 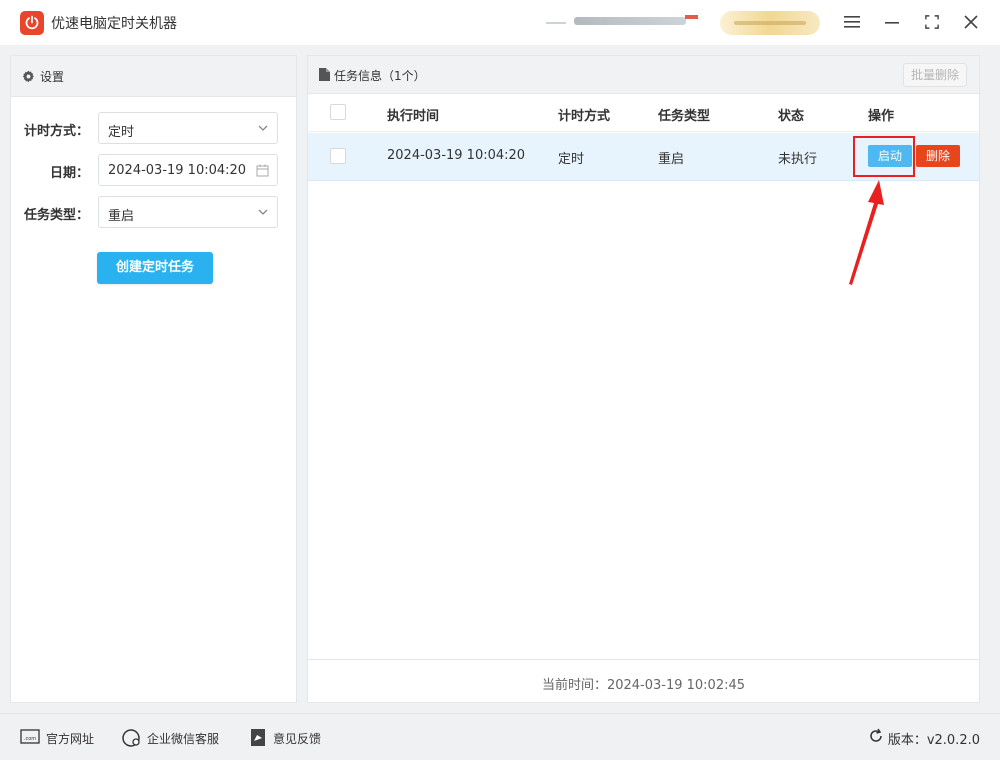 I want to click on wechat-label: 企业微信客服, so click(x=183, y=739).